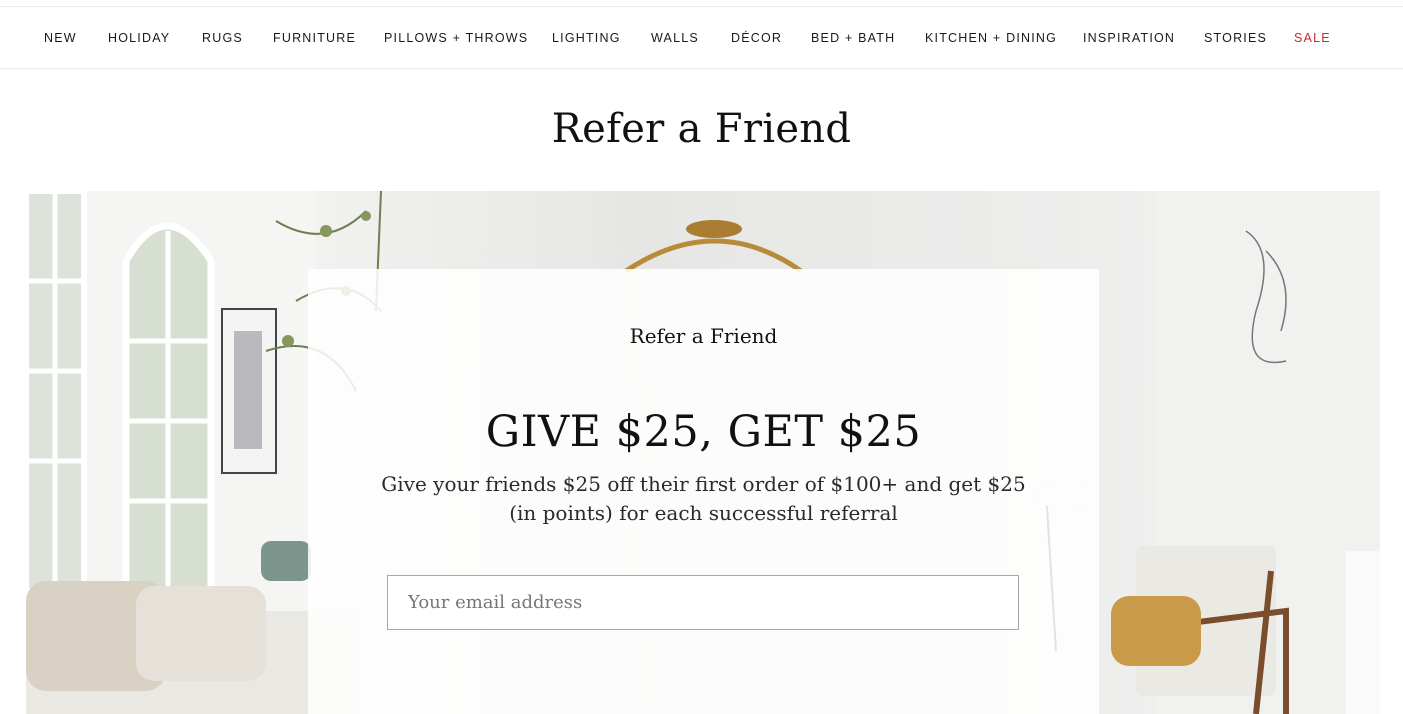  I want to click on nav-item-holiday: HOLIDAY, so click(139, 38).